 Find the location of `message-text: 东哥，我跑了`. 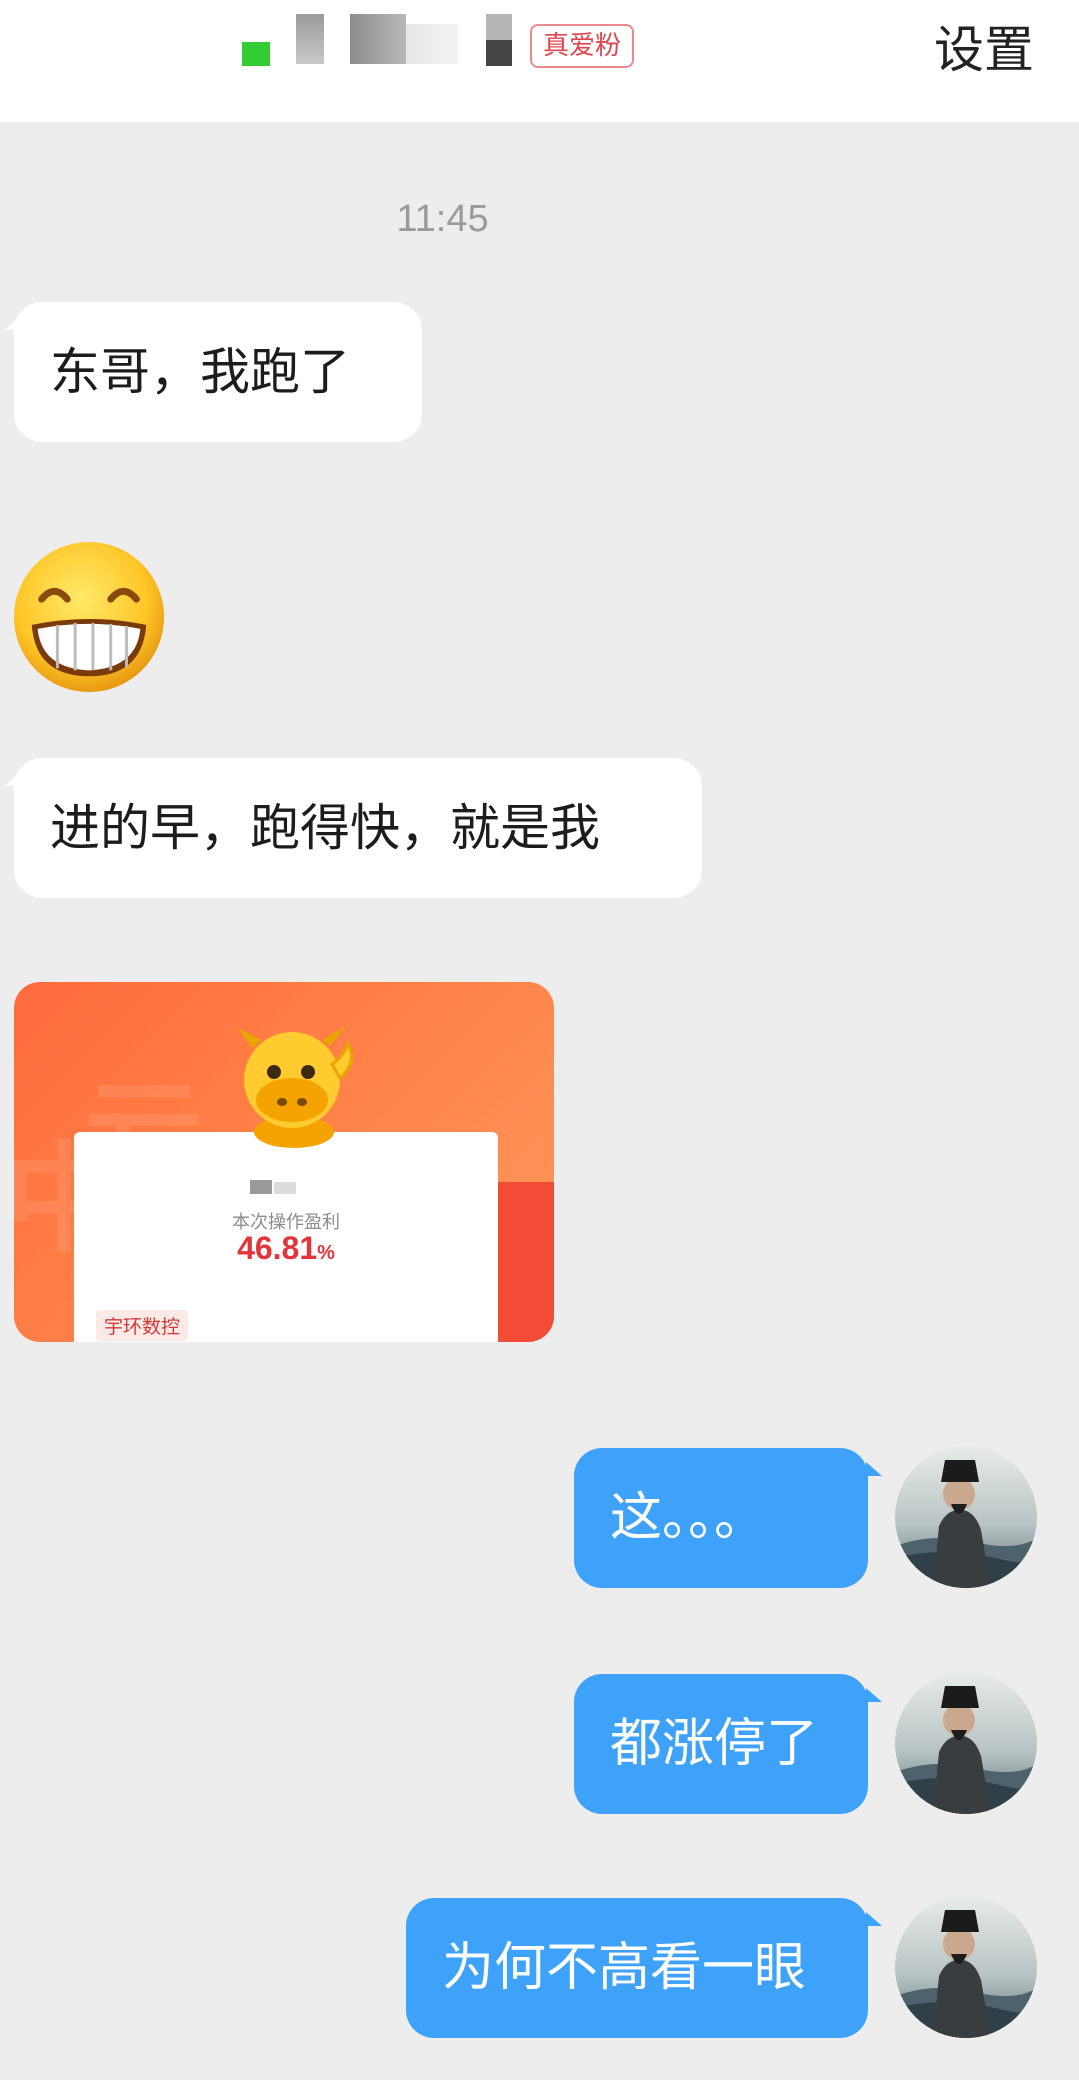

message-text: 东哥，我跑了 is located at coordinates (200, 372).